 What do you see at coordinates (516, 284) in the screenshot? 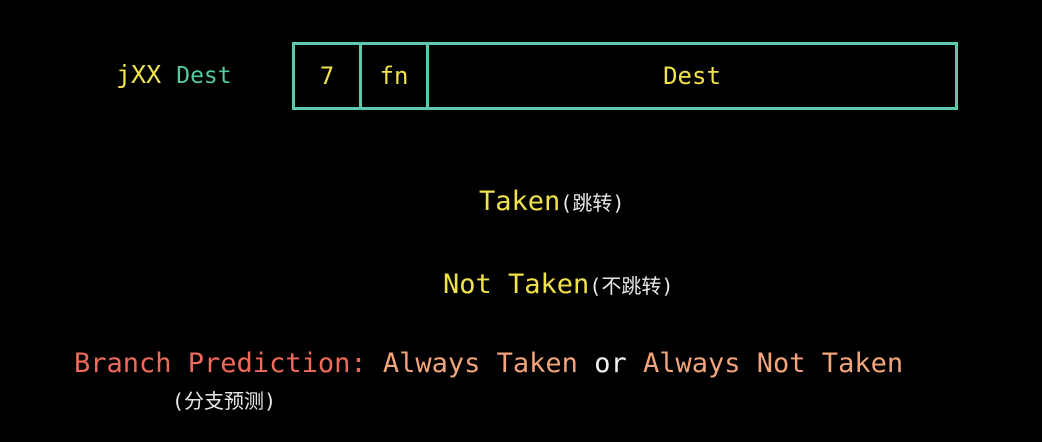
I see `not-taken-label: Not Taken` at bounding box center [516, 284].